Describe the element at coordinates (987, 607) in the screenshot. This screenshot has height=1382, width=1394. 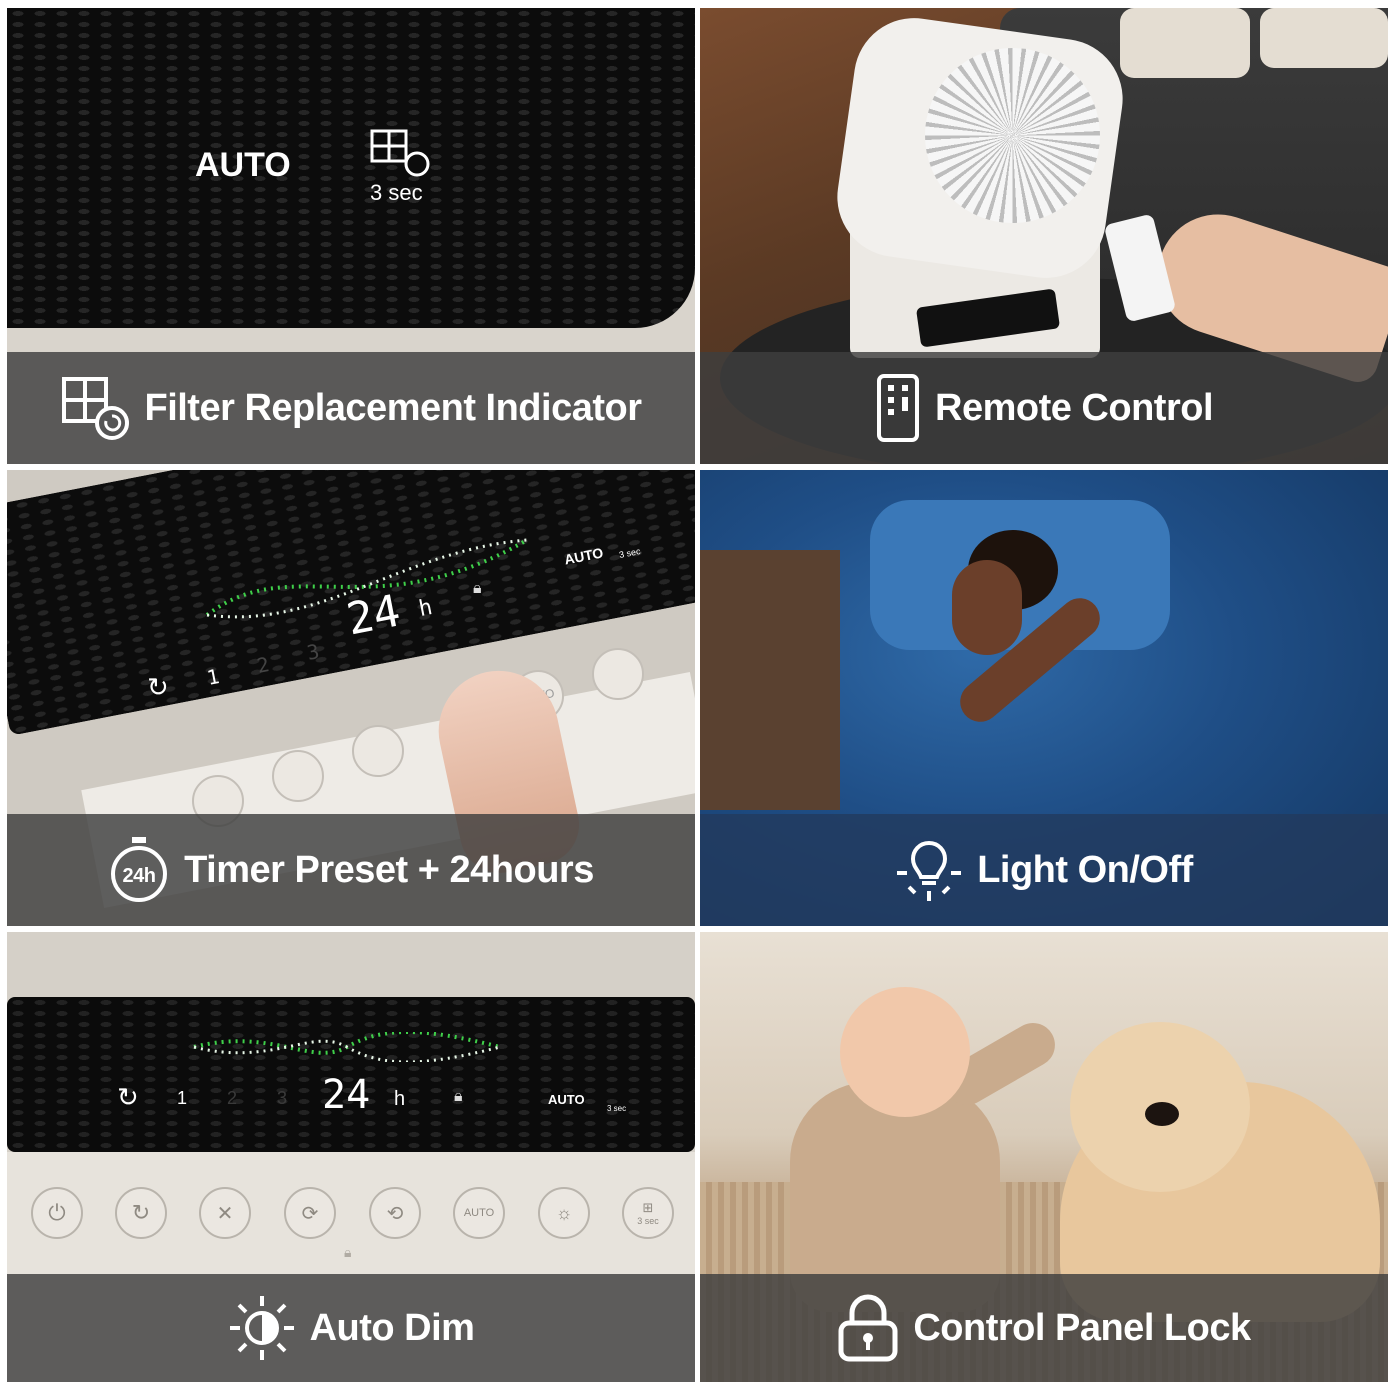
I see `sleeper-face` at that location.